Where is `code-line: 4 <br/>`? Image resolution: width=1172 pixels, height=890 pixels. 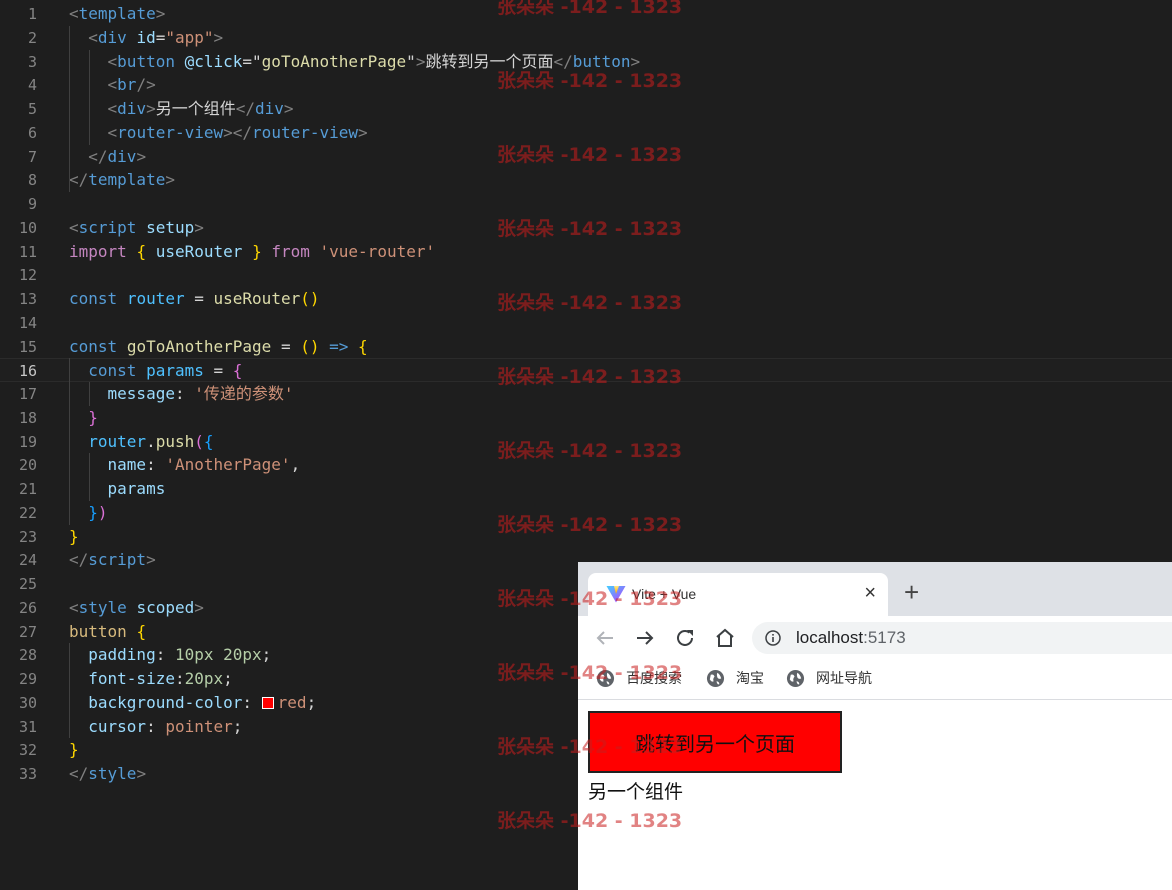
code-line: 4 <br/> is located at coordinates (586, 85).